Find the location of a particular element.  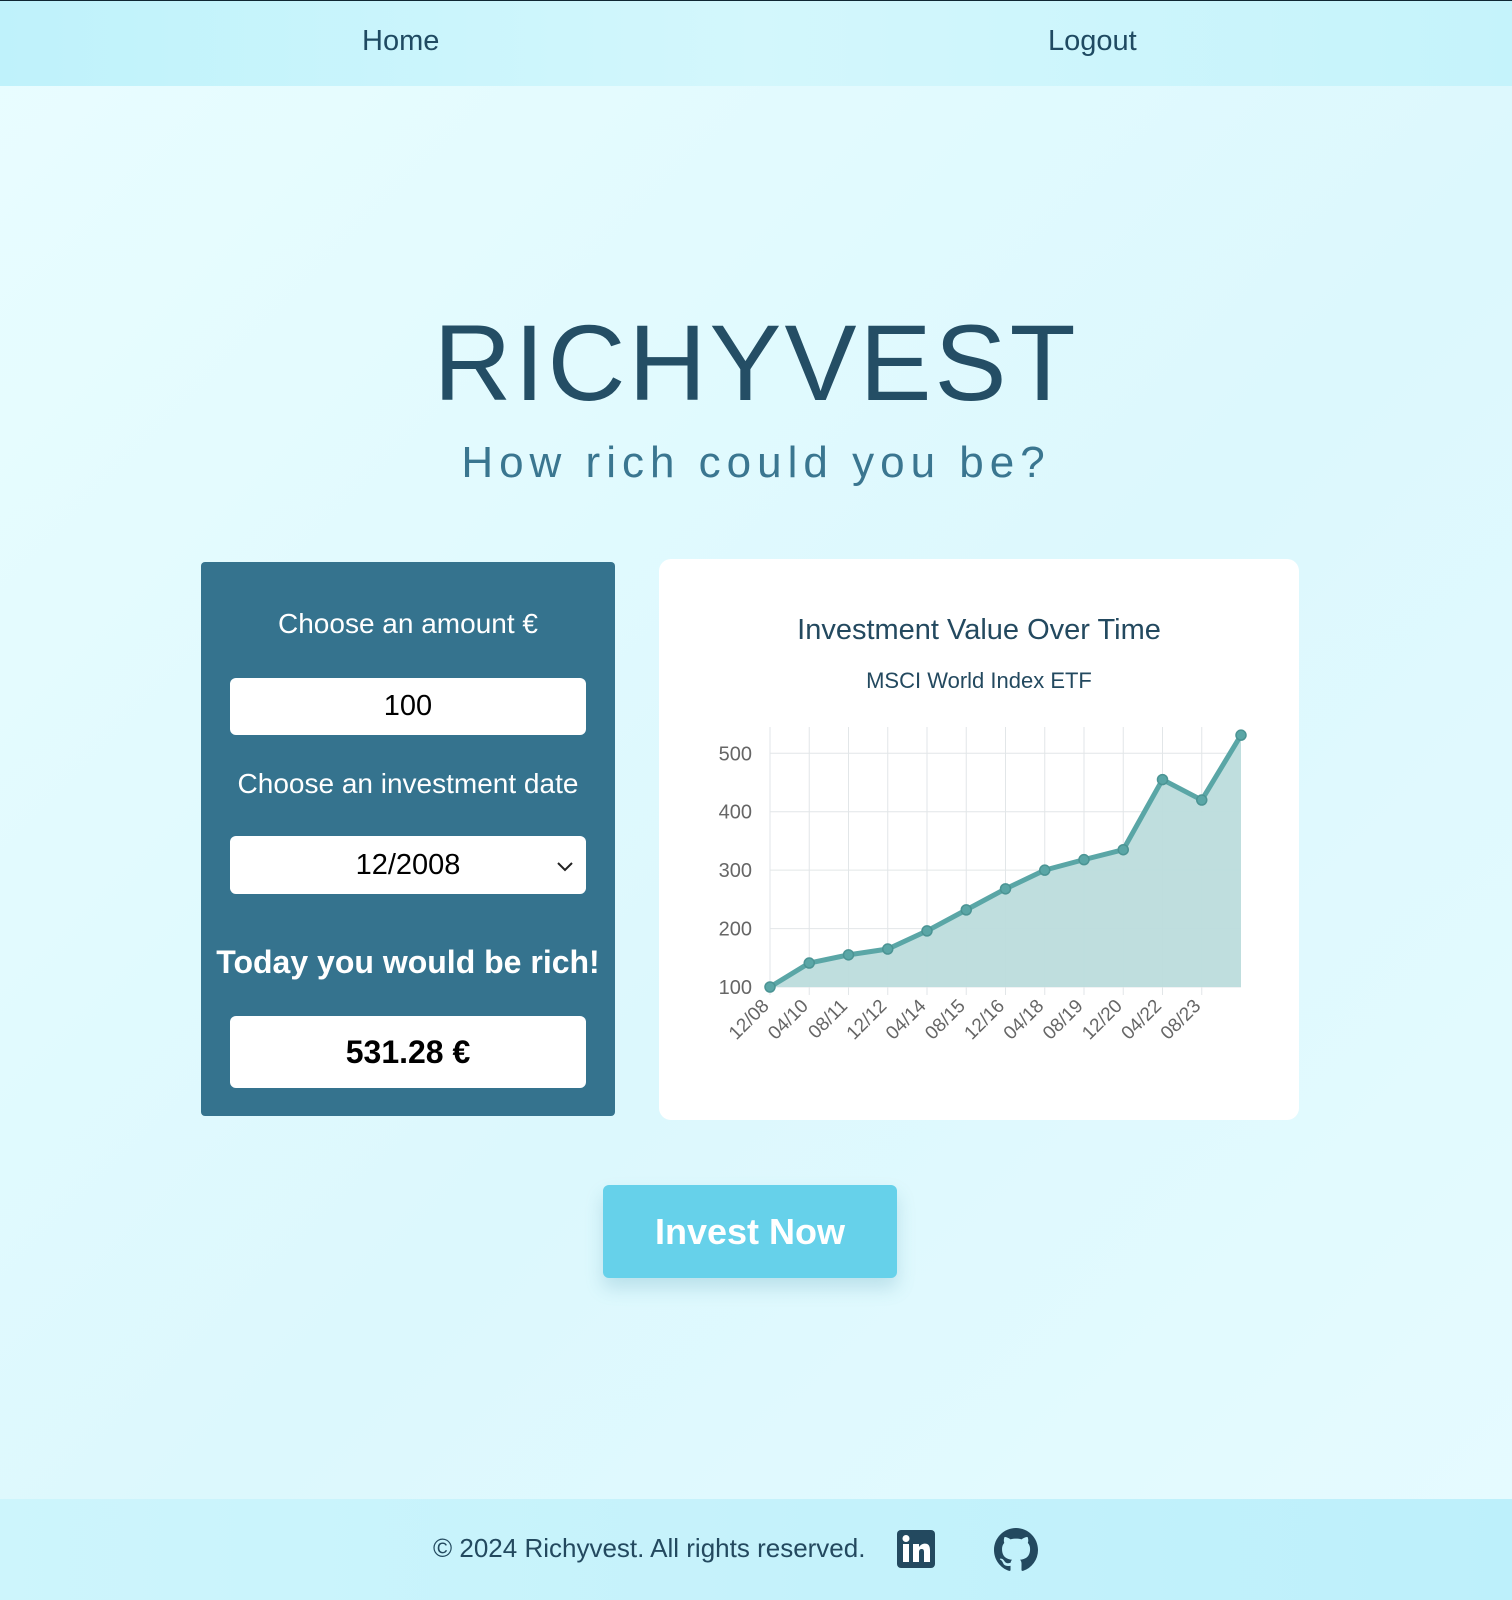

x-tick-label: 04/14 is located at coordinates (906, 1019).